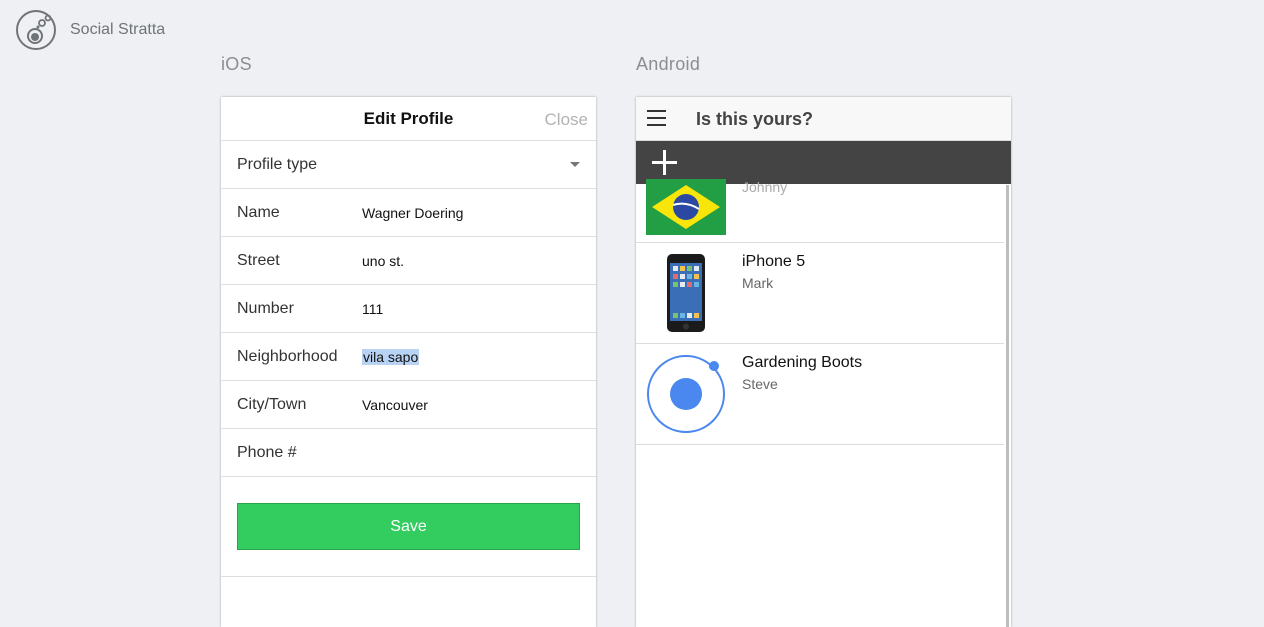 The width and height of the screenshot is (1264, 627). What do you see at coordinates (760, 384) in the screenshot?
I see `item-owner: Steve` at bounding box center [760, 384].